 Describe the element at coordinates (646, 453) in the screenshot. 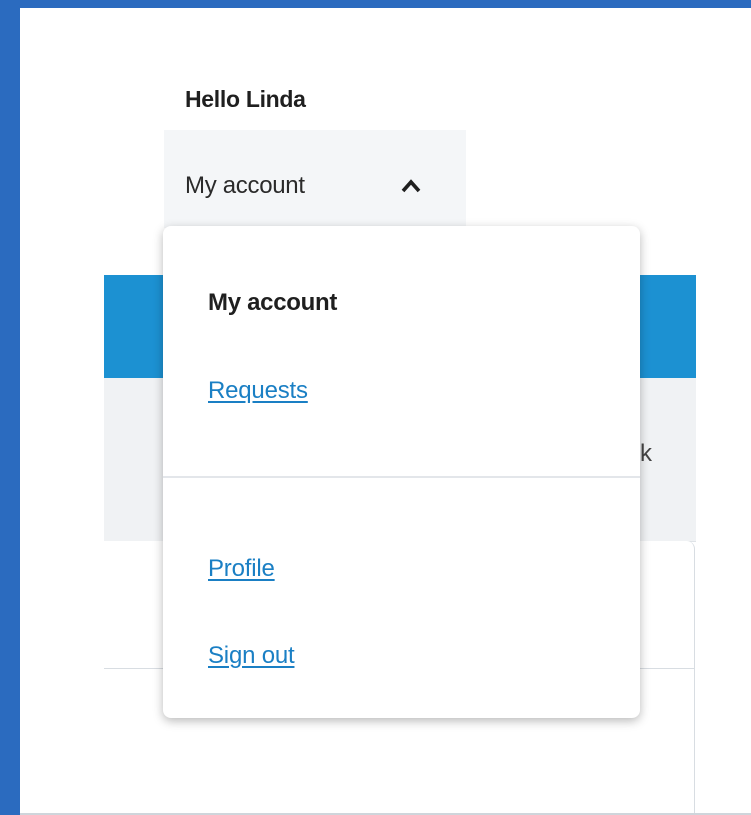

I see `partially-hidden-text: k` at that location.